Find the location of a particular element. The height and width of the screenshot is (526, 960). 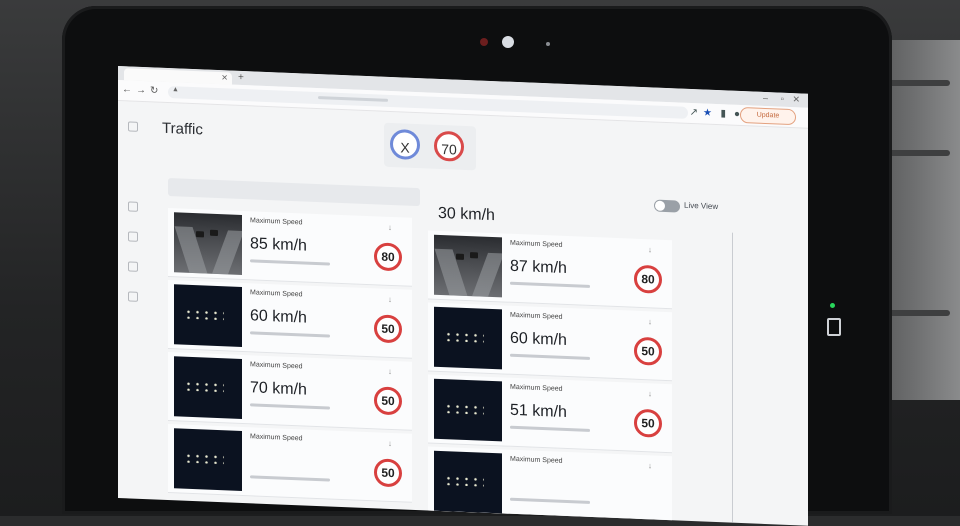

forward-arrow-icon: → is located at coordinates (141, 90).